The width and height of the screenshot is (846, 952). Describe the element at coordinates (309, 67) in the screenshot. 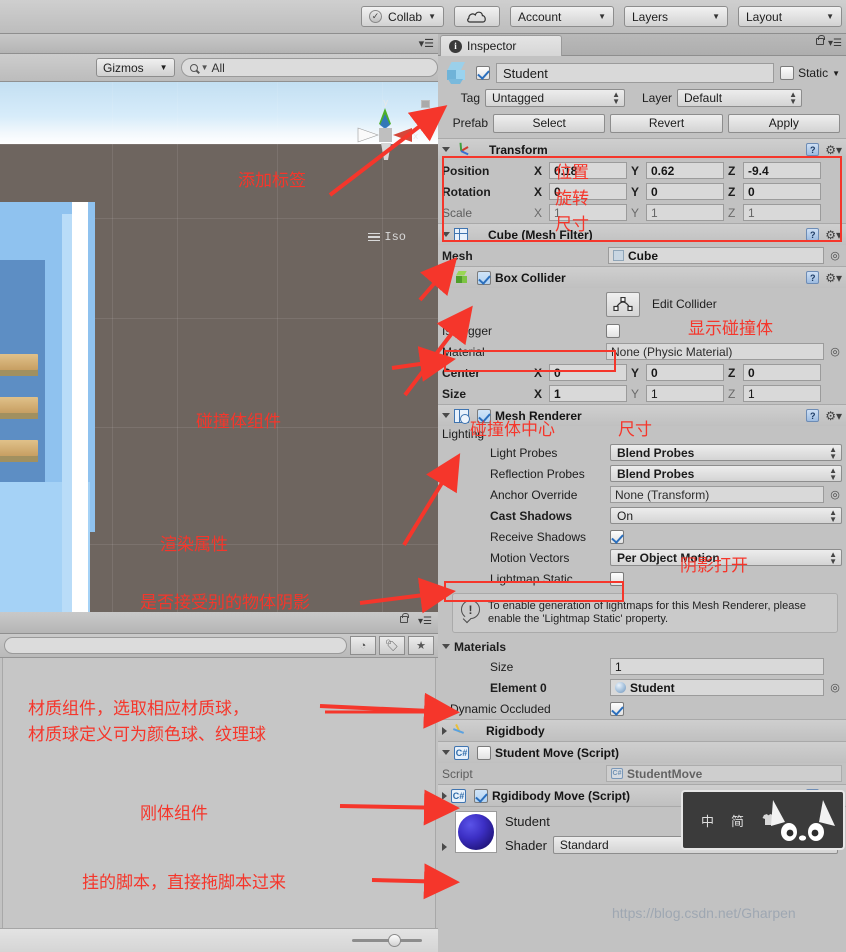

I see `scene-search-input: ▼ All` at that location.